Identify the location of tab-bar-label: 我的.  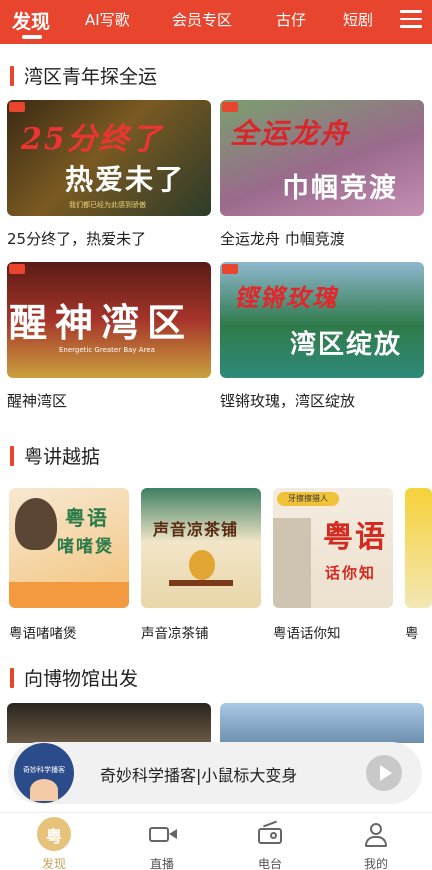
(375, 863).